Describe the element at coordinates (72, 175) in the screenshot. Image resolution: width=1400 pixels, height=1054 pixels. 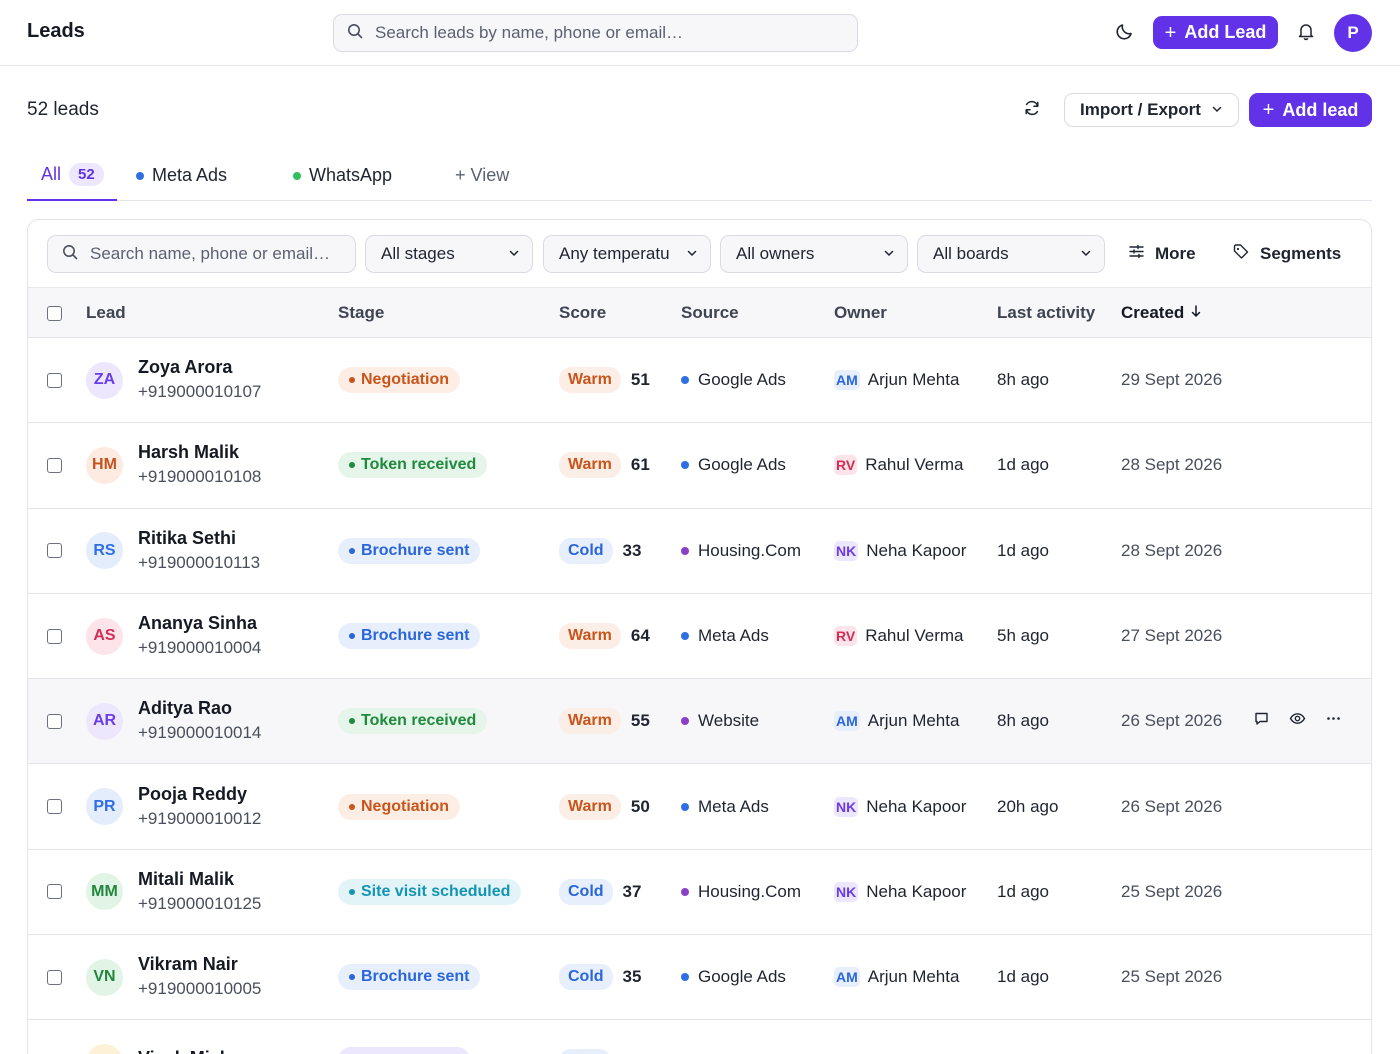
I see `tab-all: All 52` at that location.